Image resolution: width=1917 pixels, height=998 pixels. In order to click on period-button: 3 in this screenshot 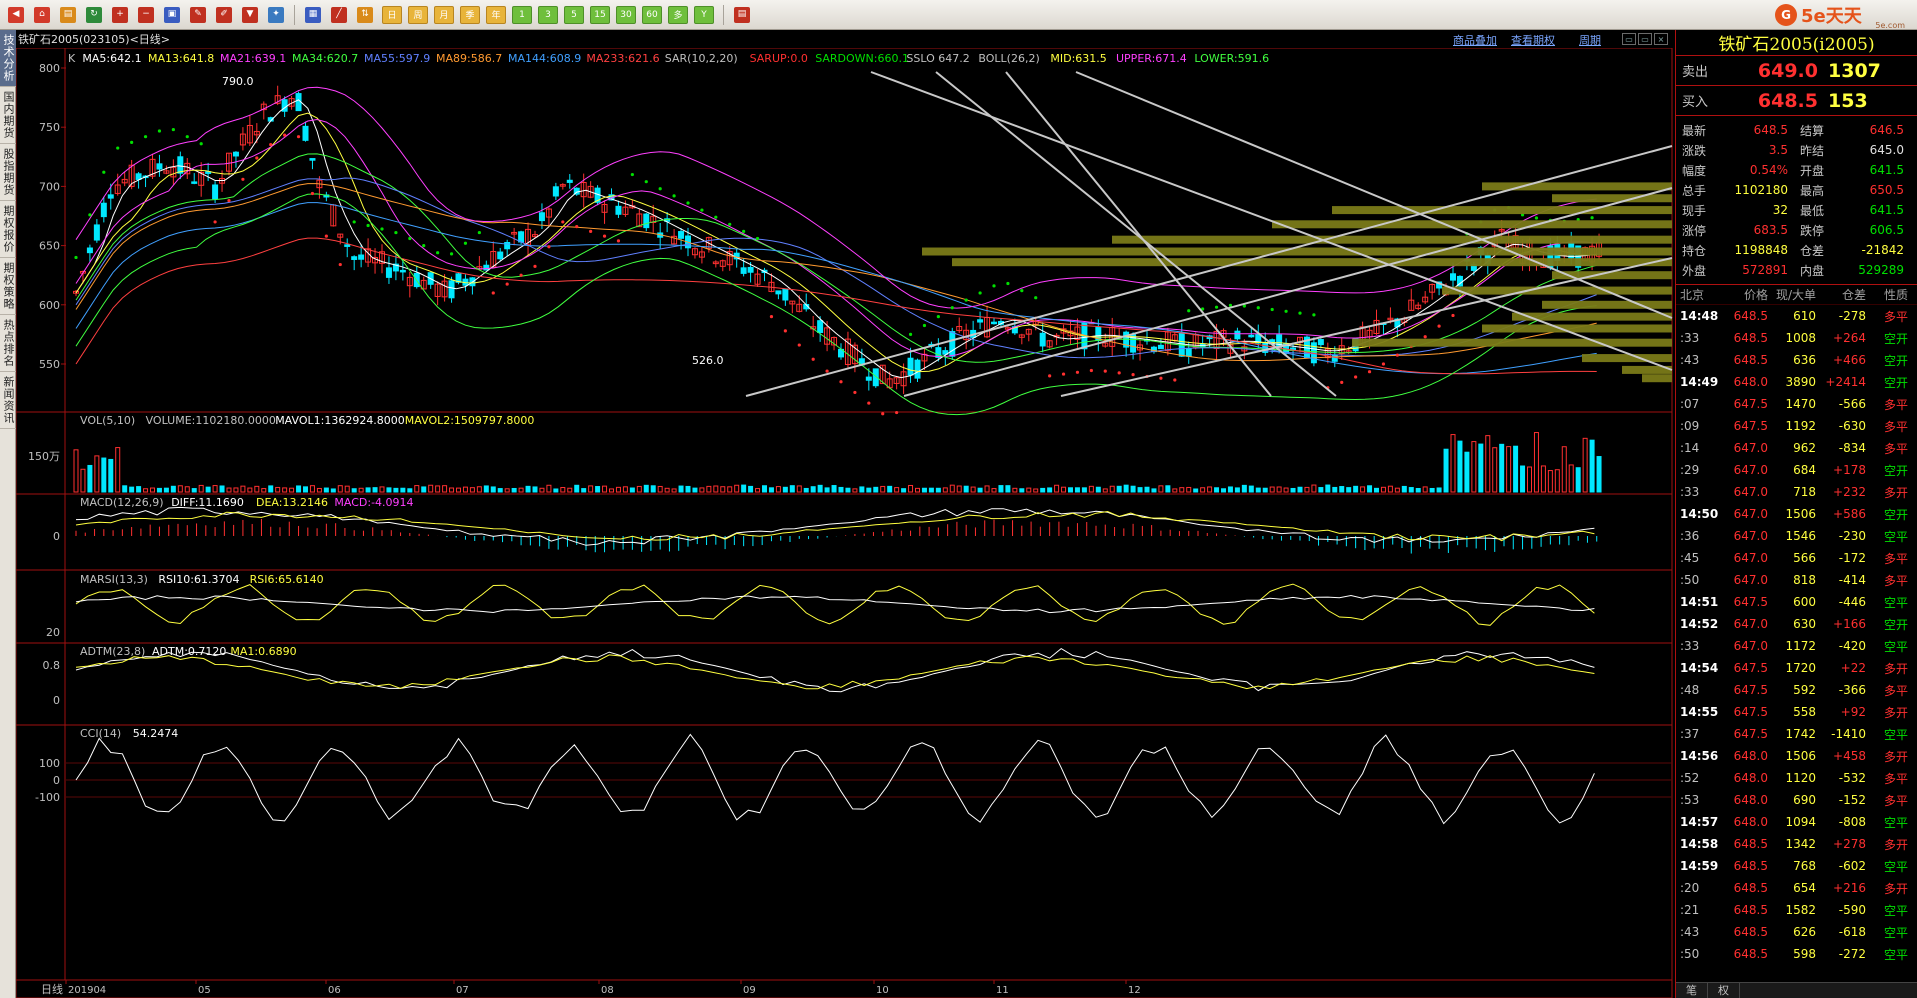, I will do `click(548, 14)`.